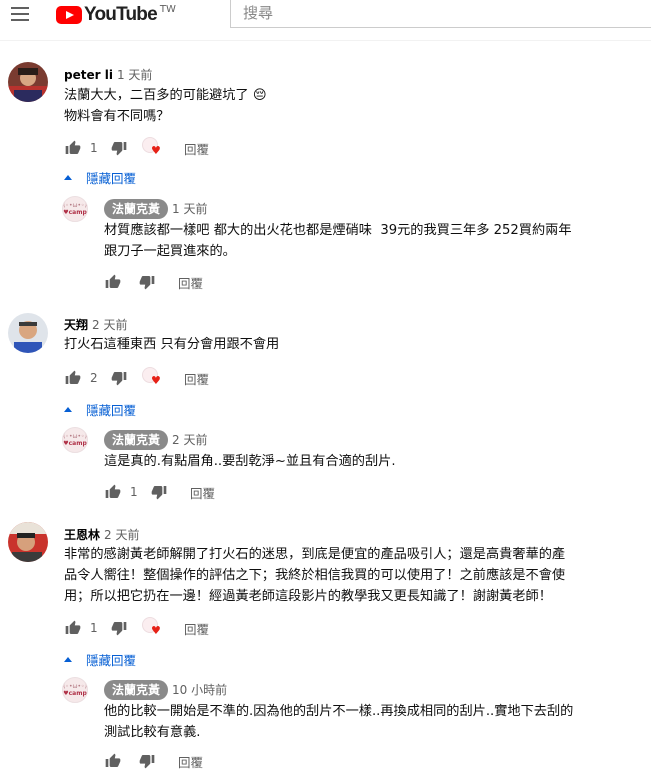 The image size is (651, 773). I want to click on menu-icon, so click(21, 14).